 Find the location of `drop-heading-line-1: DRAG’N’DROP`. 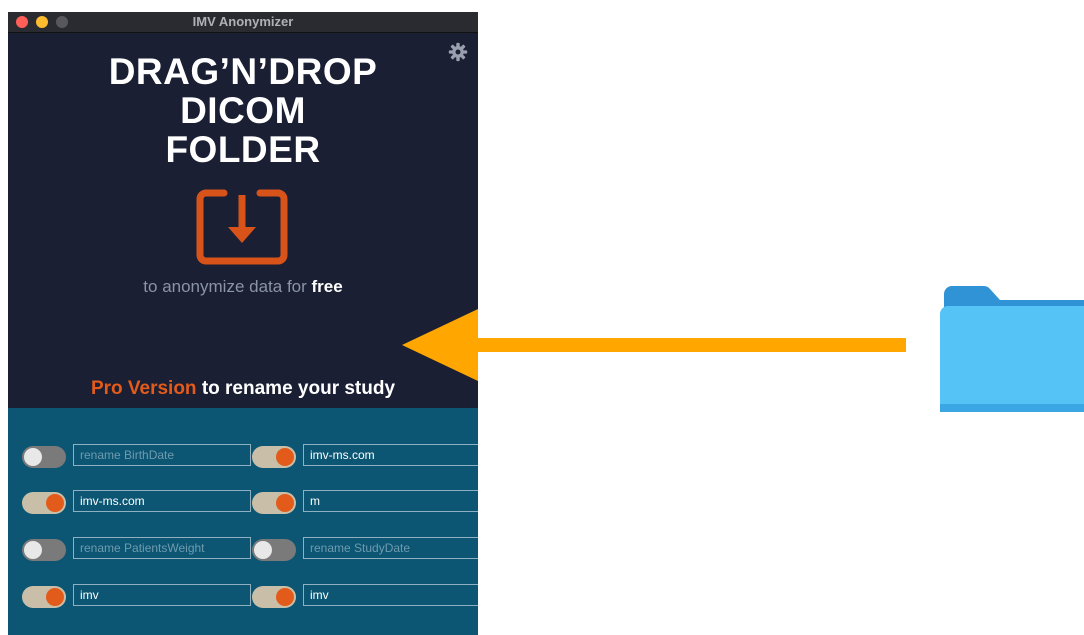

drop-heading-line-1: DRAG’N’DROP is located at coordinates (243, 71).